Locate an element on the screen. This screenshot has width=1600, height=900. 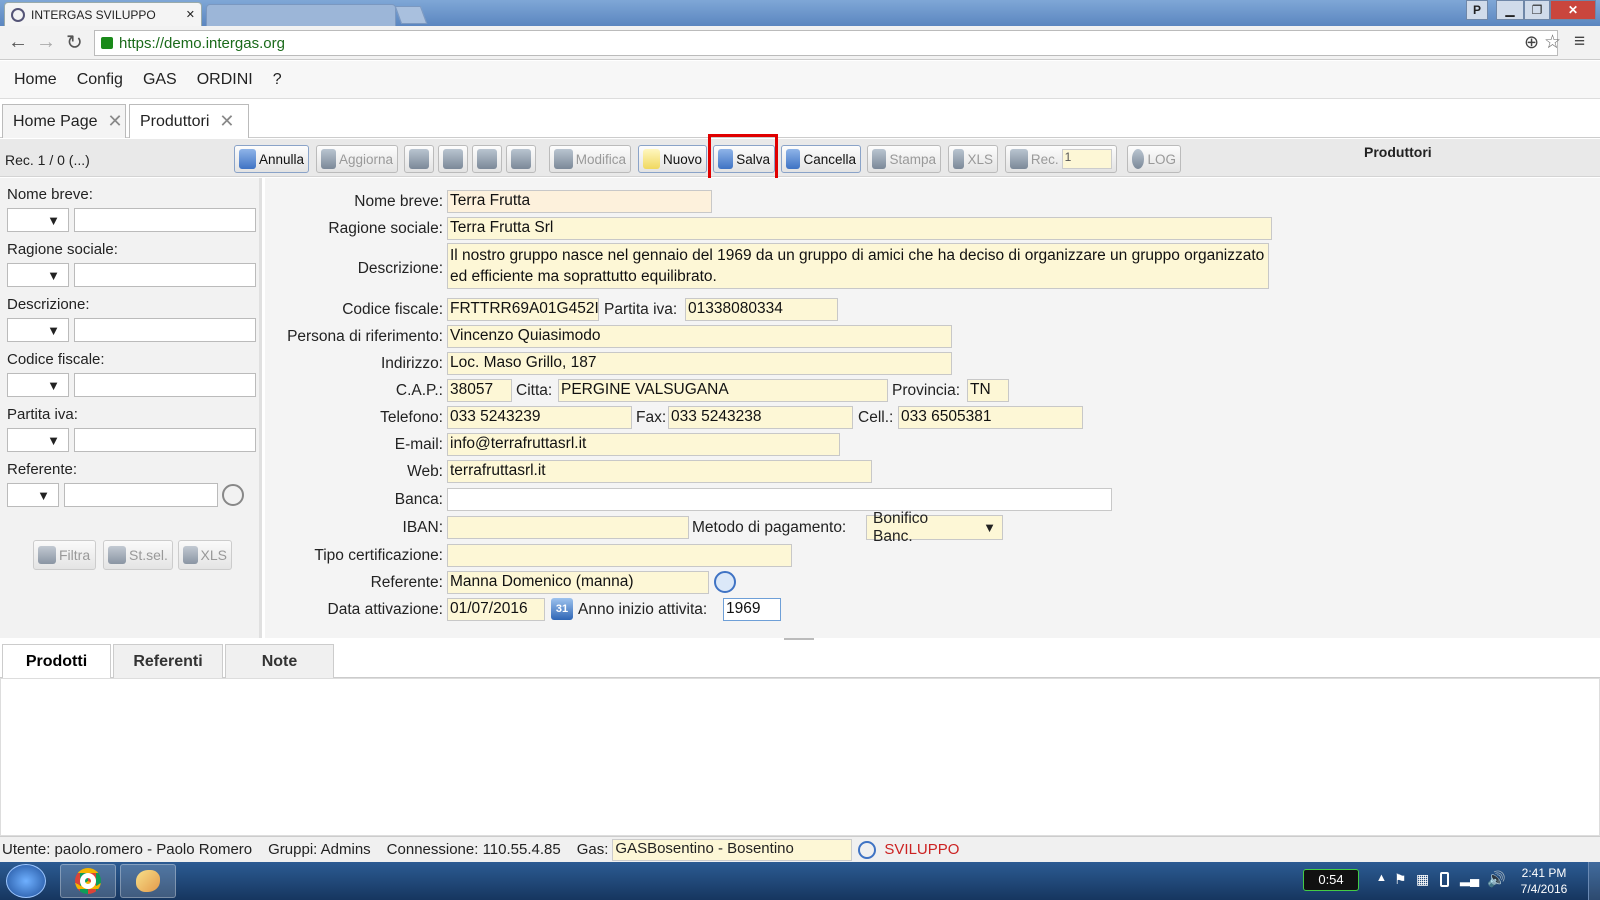
menu-item-home: Home is located at coordinates (35, 80).